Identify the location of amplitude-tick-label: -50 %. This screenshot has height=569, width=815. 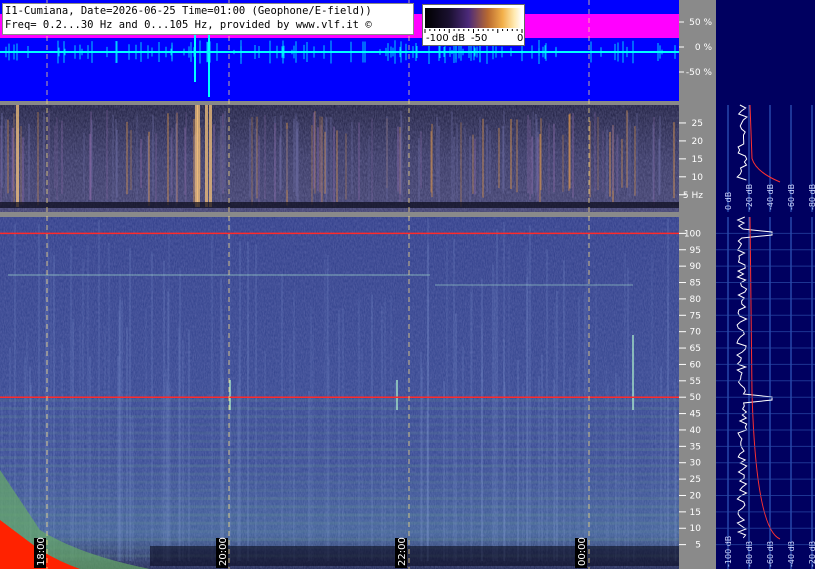
(699, 73).